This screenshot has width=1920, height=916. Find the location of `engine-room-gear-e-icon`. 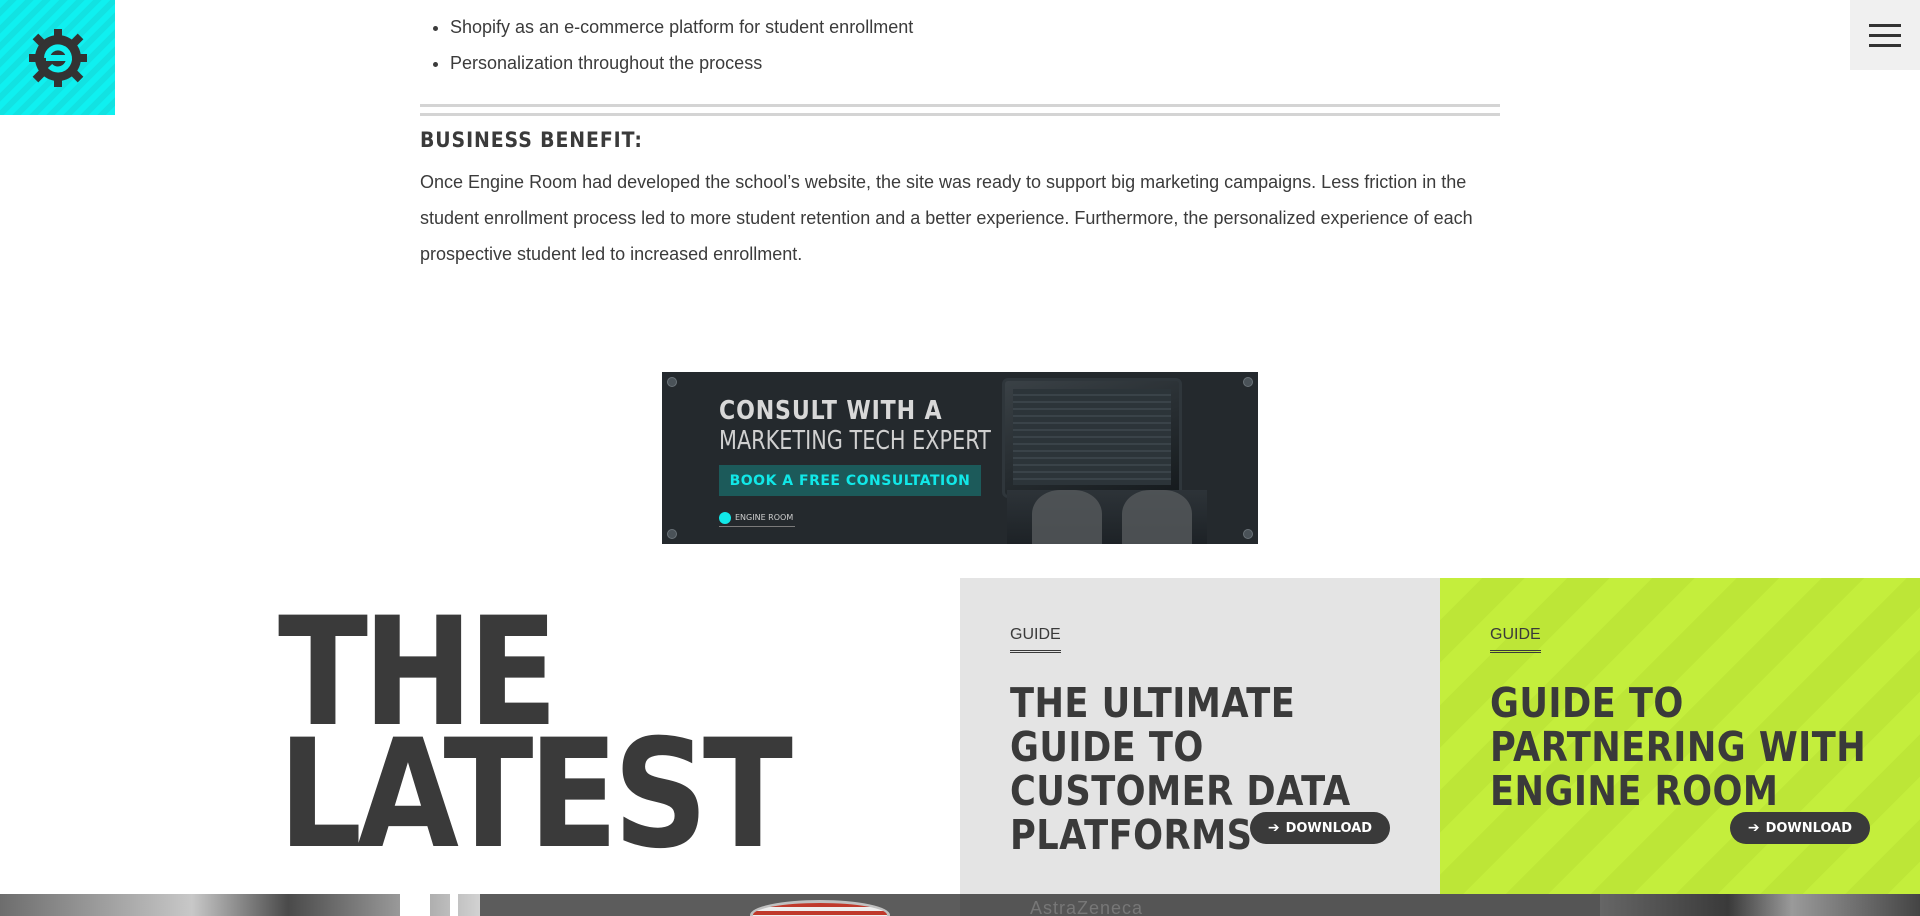

engine-room-gear-e-icon is located at coordinates (57, 57).